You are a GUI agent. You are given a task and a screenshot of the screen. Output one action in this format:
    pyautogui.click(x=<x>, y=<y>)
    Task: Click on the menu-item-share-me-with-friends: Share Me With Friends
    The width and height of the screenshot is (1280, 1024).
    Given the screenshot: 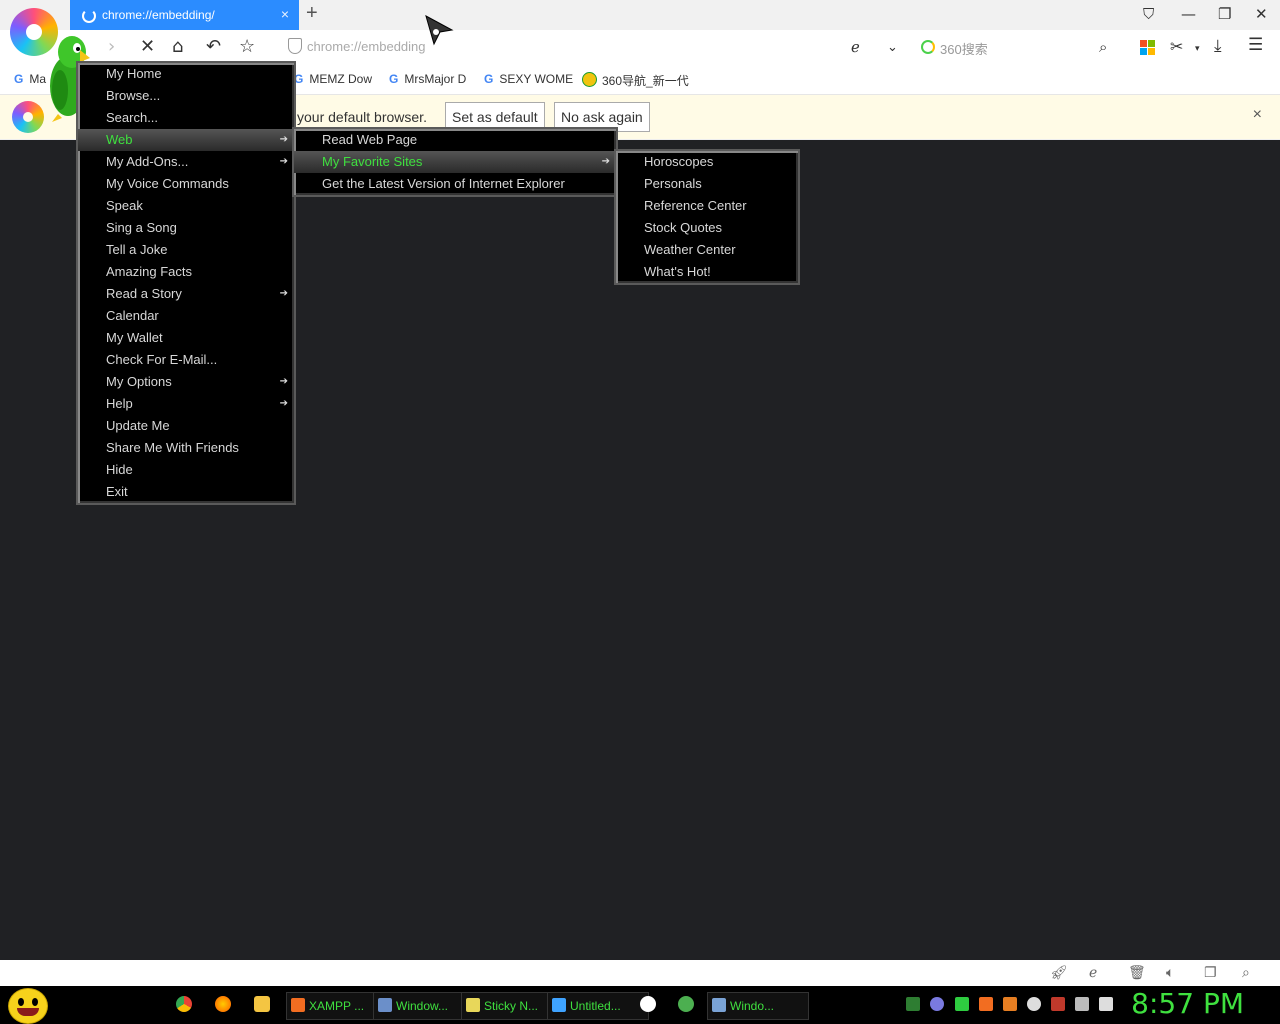 What is the action you would take?
    pyautogui.click(x=186, y=448)
    